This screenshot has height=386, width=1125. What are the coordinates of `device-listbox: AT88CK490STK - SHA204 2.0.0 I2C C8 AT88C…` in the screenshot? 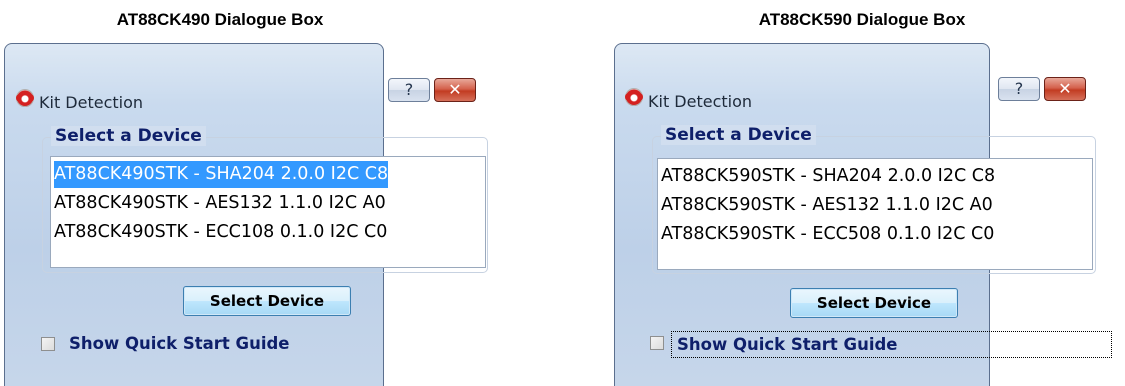 It's located at (268, 212).